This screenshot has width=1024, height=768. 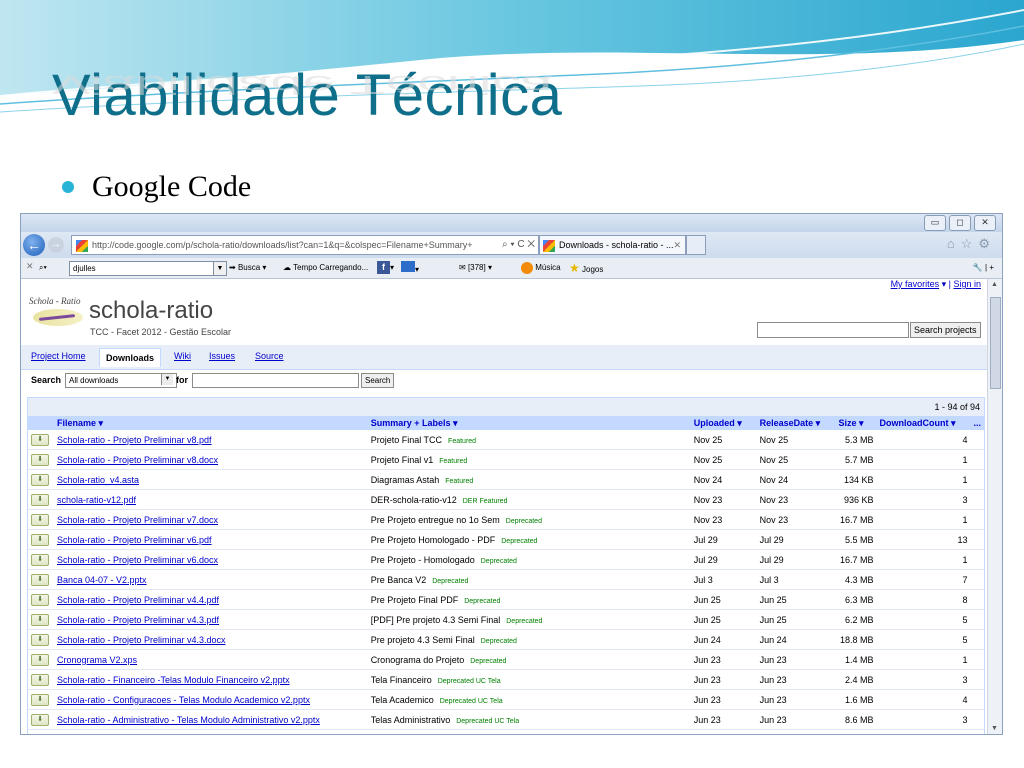 What do you see at coordinates (935, 223) in the screenshot?
I see `minimize-button: ▭` at bounding box center [935, 223].